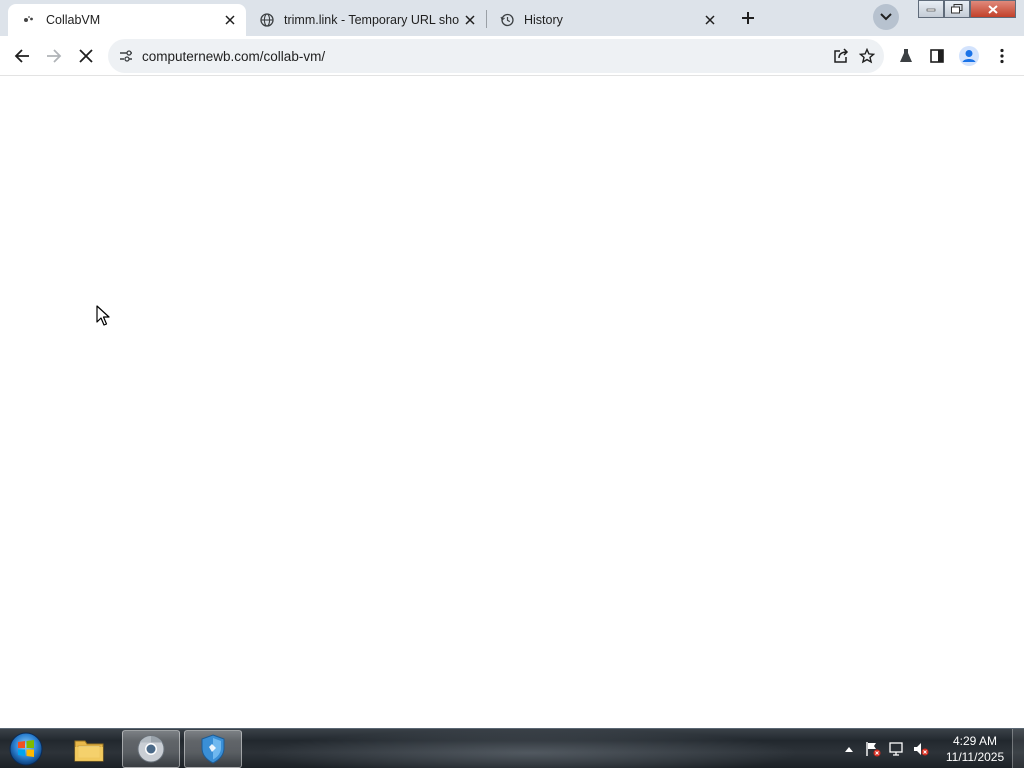  I want to click on labs-button, so click(906, 56).